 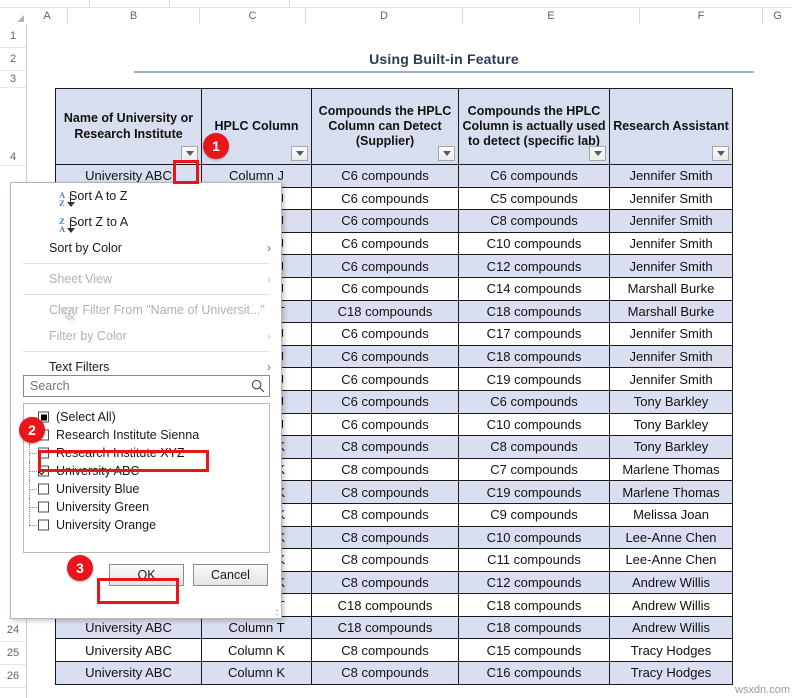 I want to click on filter-dropdown-button-d, so click(x=446, y=153).